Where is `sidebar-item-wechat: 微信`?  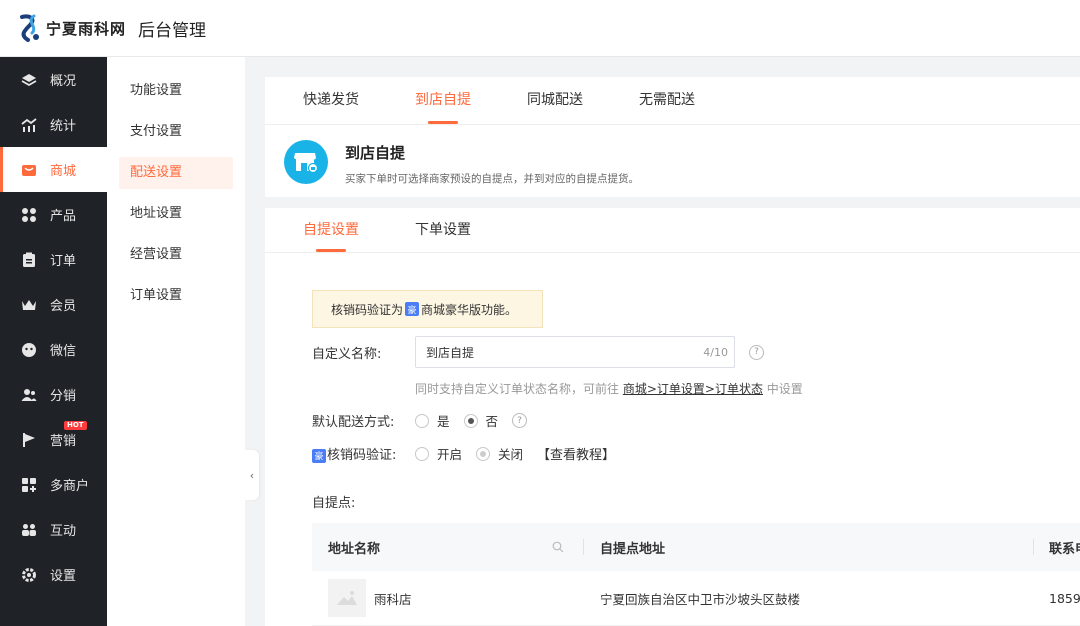
sidebar-item-wechat: 微信 is located at coordinates (53, 349).